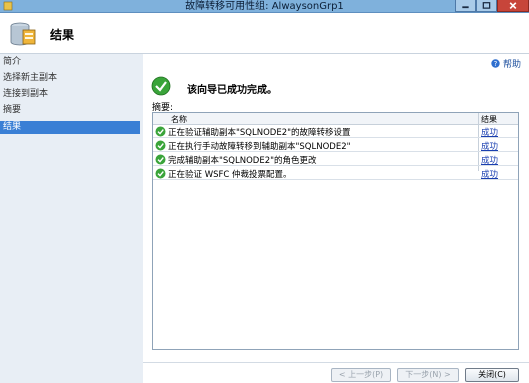  I want to click on window-title: 故障转移可用性组: AlwaysonGrp1, so click(264, 6).